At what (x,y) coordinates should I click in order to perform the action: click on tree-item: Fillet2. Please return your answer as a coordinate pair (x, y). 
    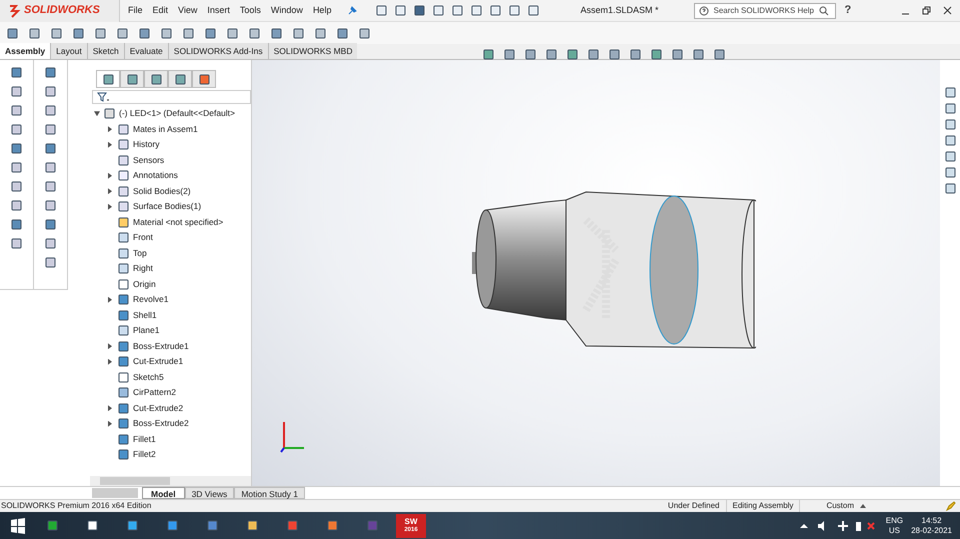
    Looking at the image, I should click on (144, 455).